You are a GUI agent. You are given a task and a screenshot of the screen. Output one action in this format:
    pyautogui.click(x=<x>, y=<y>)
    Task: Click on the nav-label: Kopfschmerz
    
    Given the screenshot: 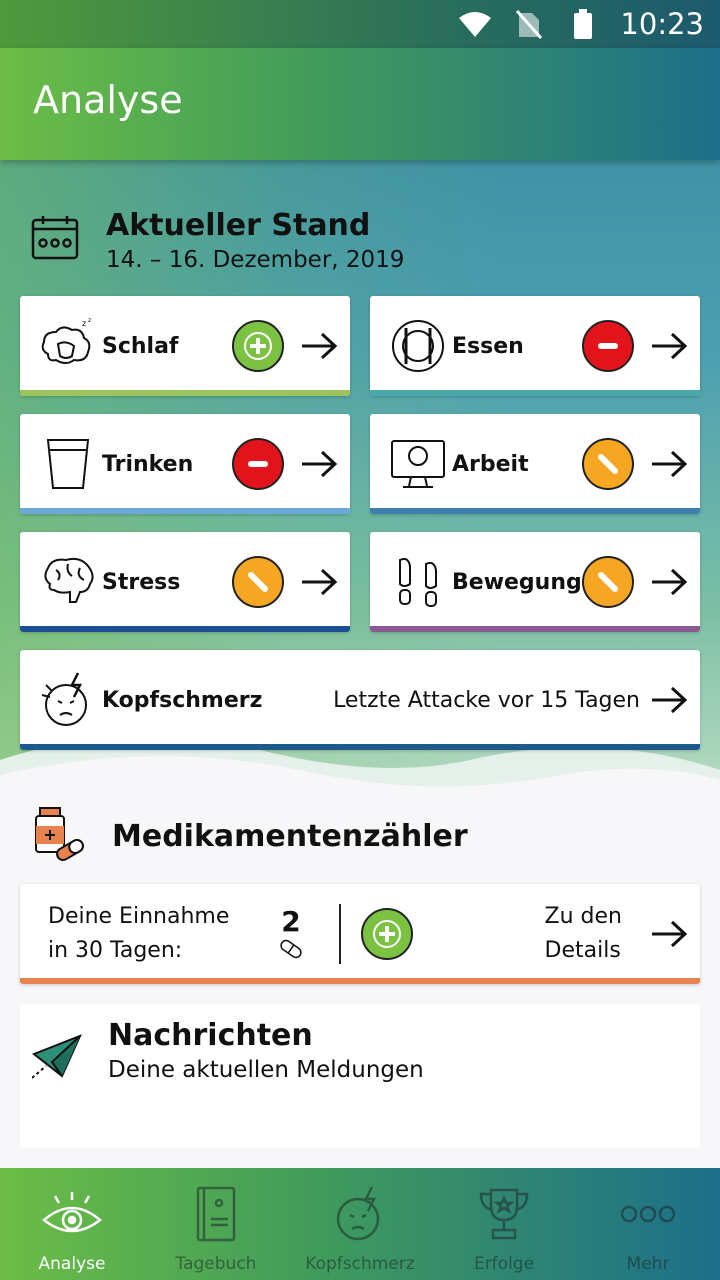 What is the action you would take?
    pyautogui.click(x=360, y=1264)
    